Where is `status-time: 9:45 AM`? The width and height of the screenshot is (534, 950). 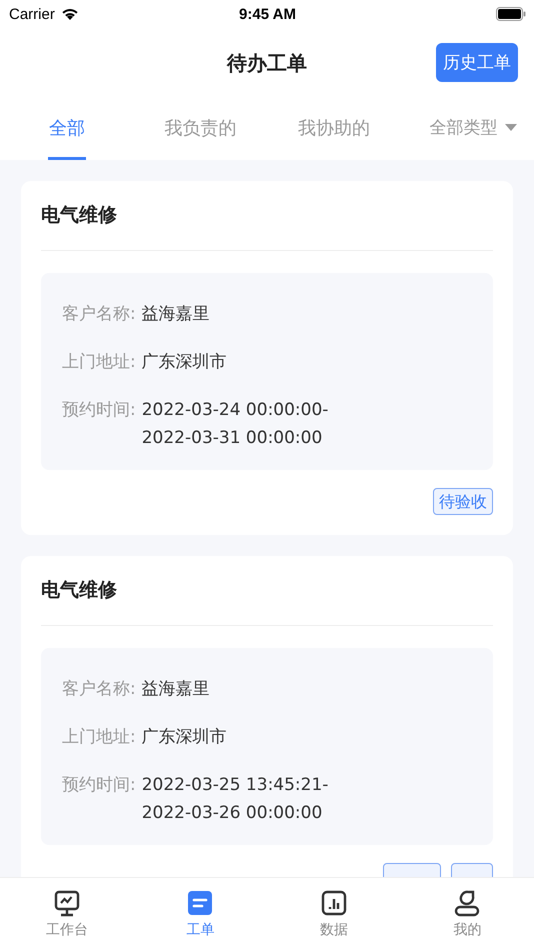 status-time: 9:45 AM is located at coordinates (267, 14).